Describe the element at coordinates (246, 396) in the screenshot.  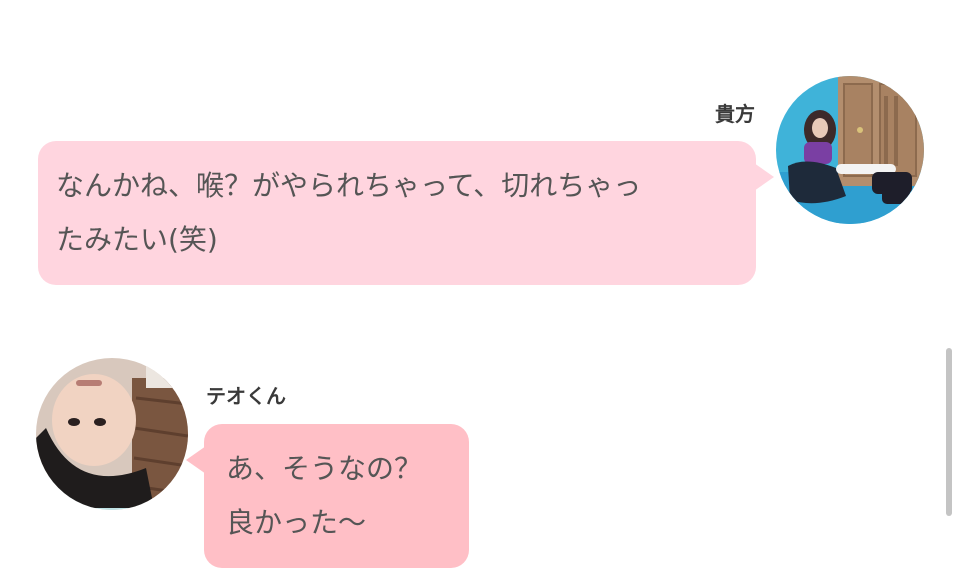
I see `sender-name: テオくん` at that location.